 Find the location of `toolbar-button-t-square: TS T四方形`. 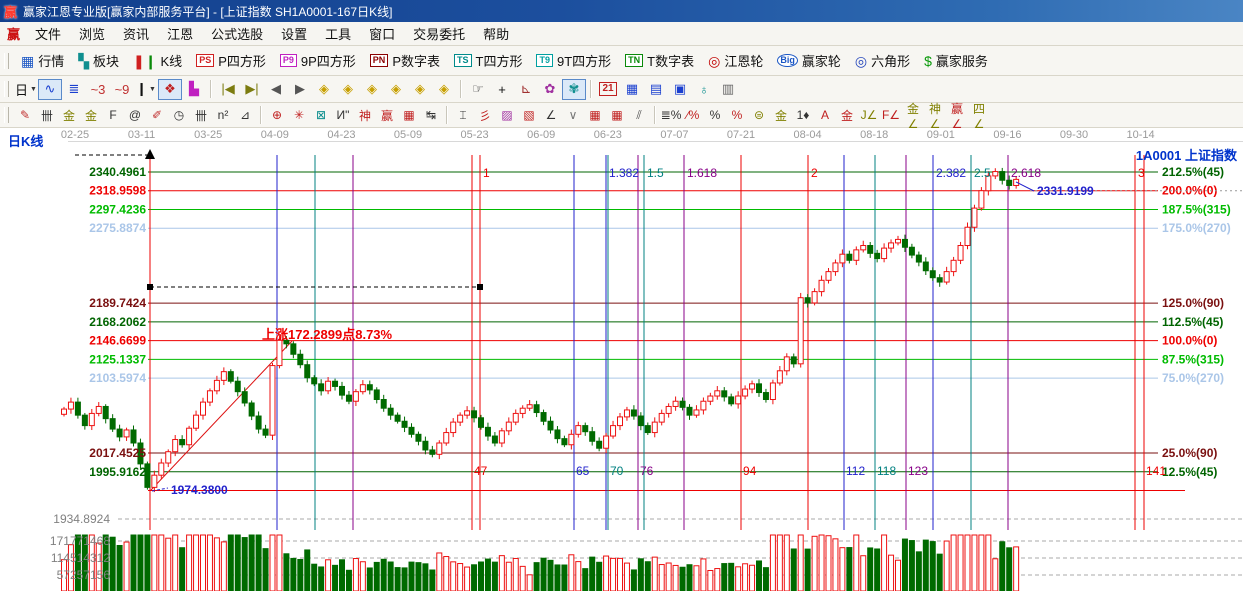

toolbar-button-t-square: TS T四方形 is located at coordinates (488, 60).